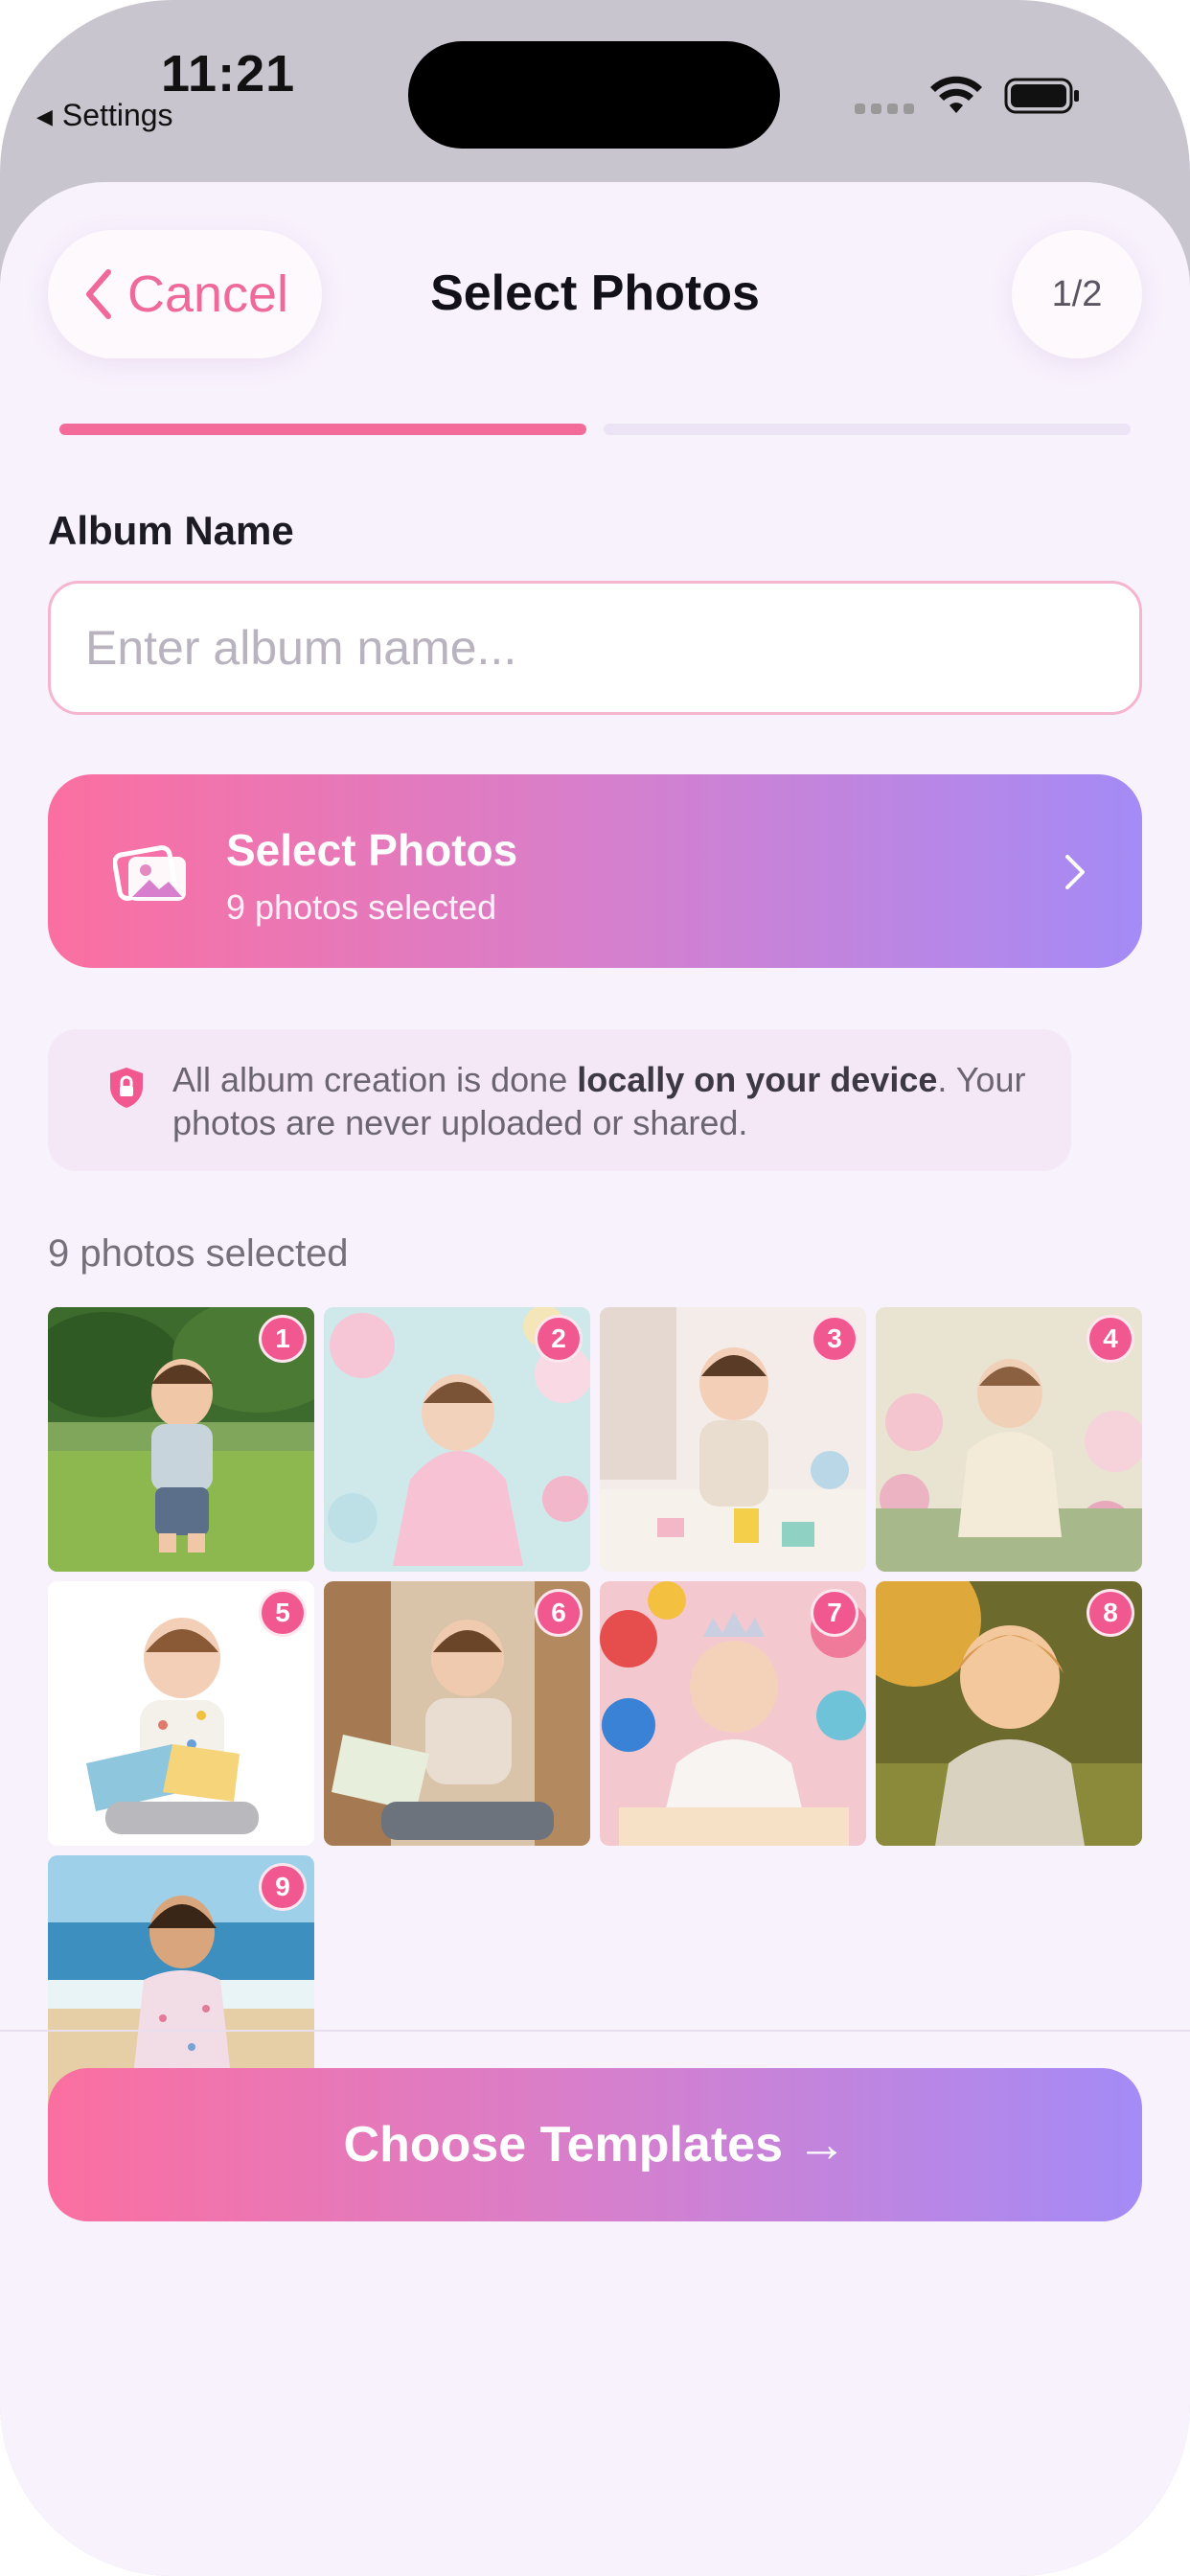 The height and width of the screenshot is (2576, 1190). What do you see at coordinates (1110, 1339) in the screenshot?
I see `selection-order-badge: 4` at bounding box center [1110, 1339].